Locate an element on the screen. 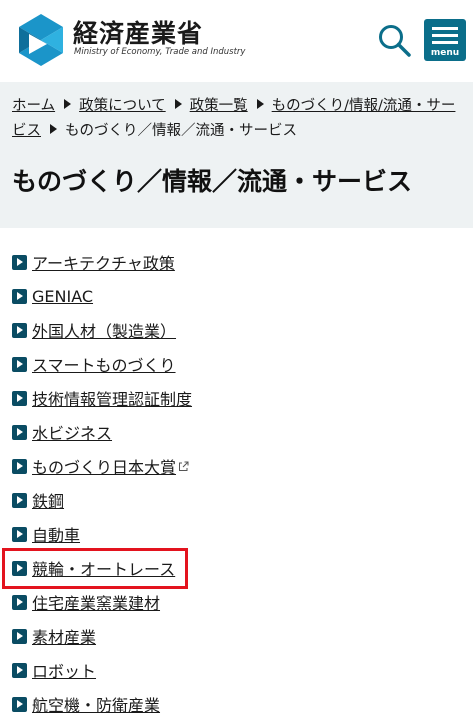 This screenshot has height=719, width=473. list-item-link: 技術情報管理認証制度 is located at coordinates (112, 398).